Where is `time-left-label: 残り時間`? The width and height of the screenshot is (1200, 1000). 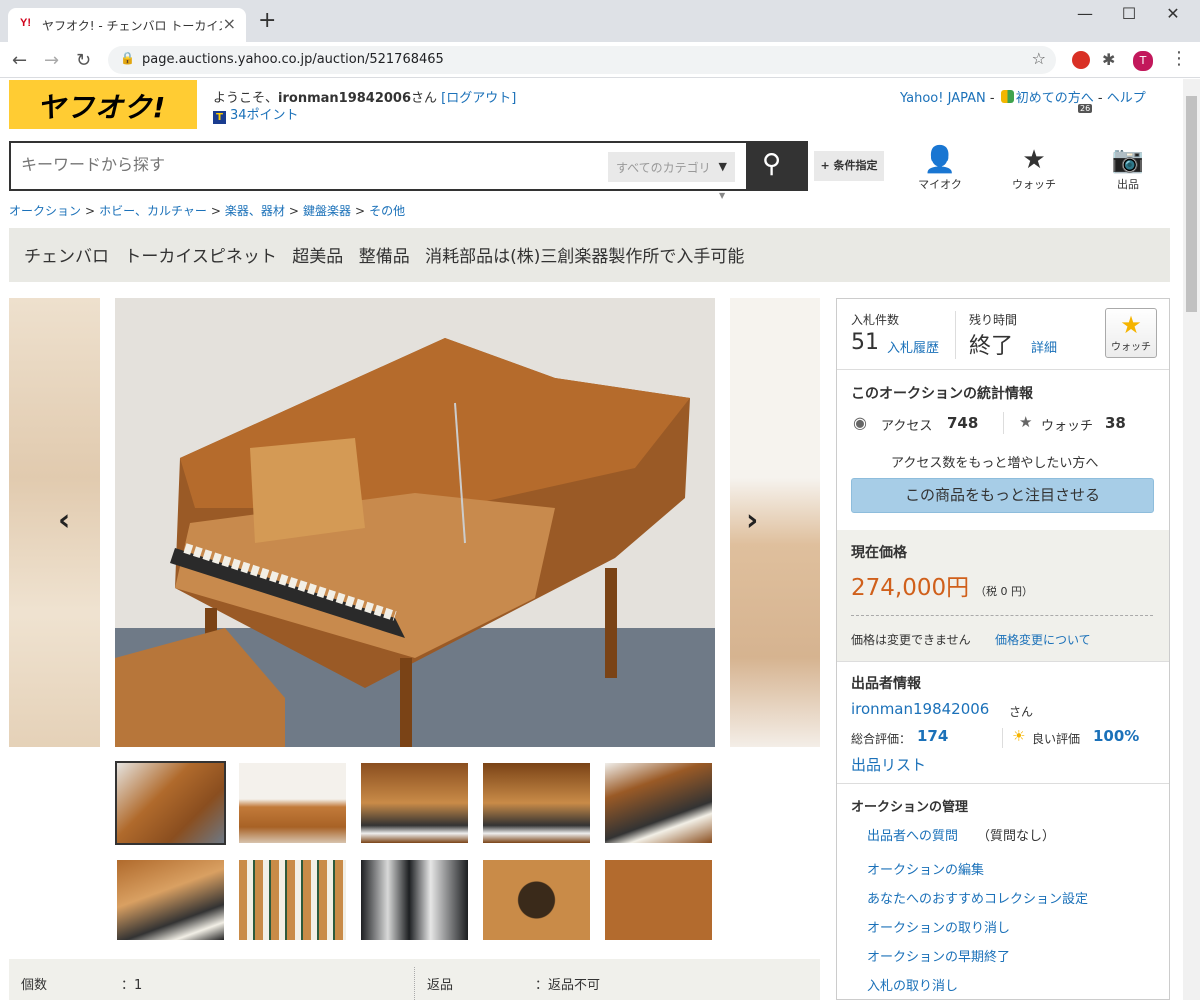
time-left-label: 残り時間 is located at coordinates (993, 320).